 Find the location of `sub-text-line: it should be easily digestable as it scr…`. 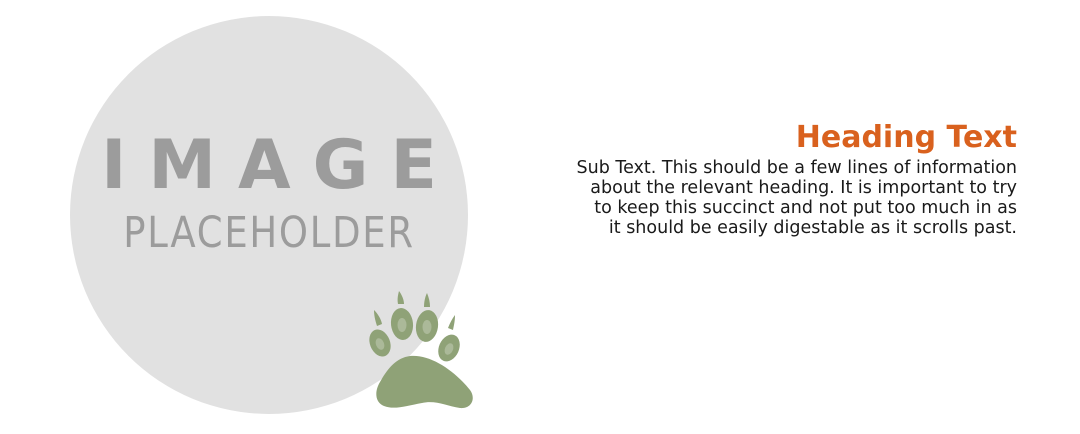

sub-text-line: it should be easily digestable as it scr… is located at coordinates (812, 228).